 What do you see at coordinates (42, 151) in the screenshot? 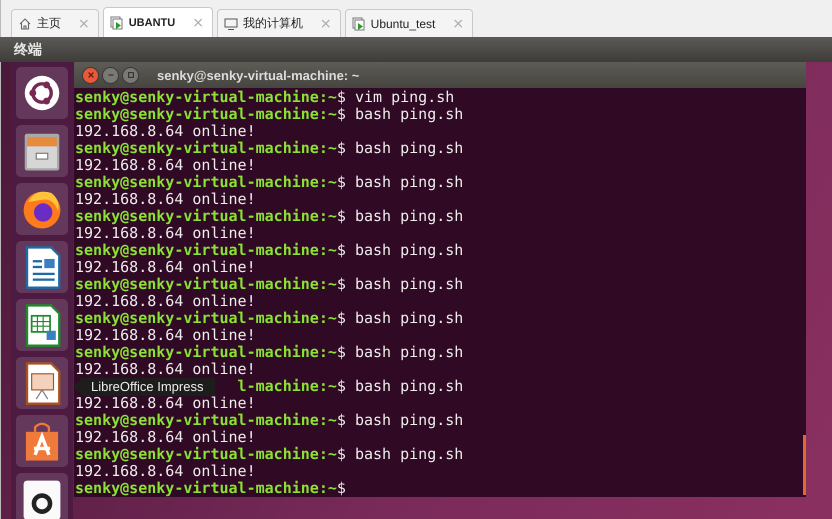
I see `files-launcher-icon` at bounding box center [42, 151].